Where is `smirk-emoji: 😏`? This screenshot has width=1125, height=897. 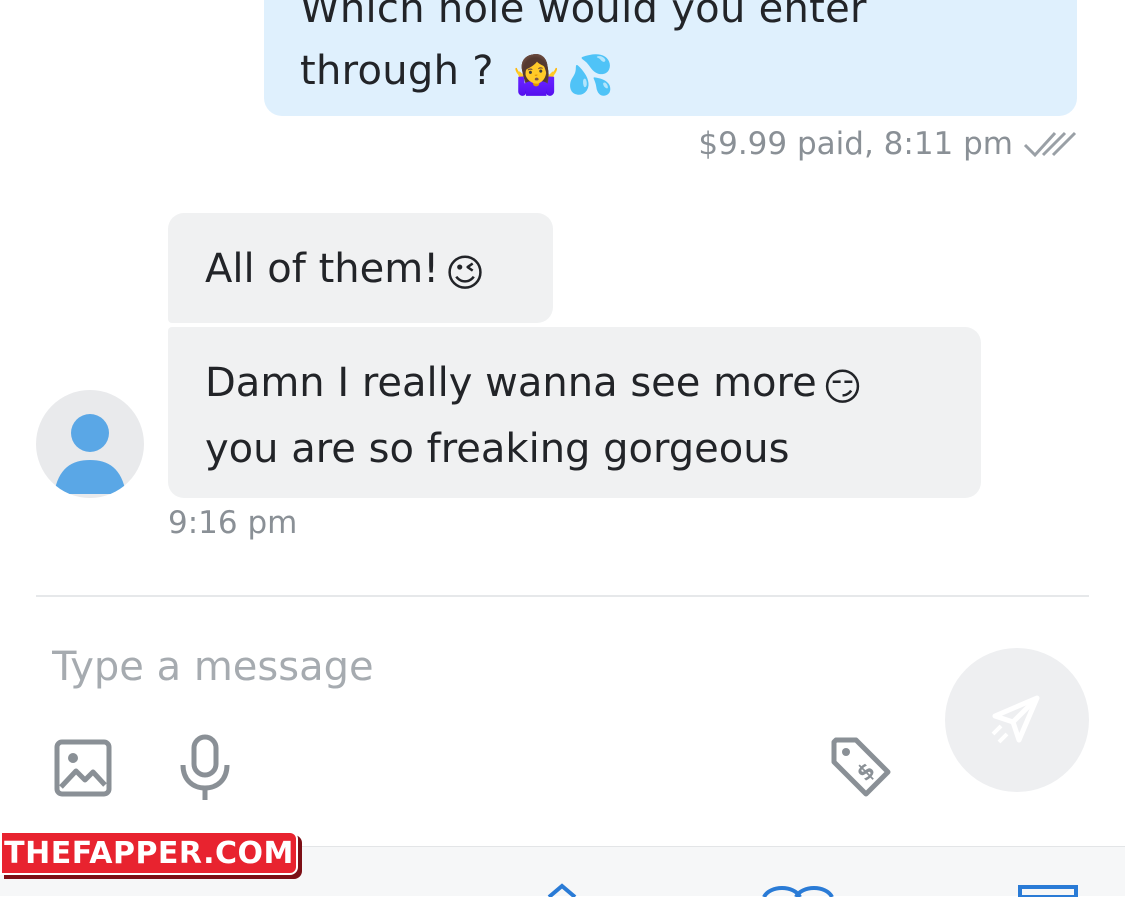 smirk-emoji: 😏 is located at coordinates (842, 387).